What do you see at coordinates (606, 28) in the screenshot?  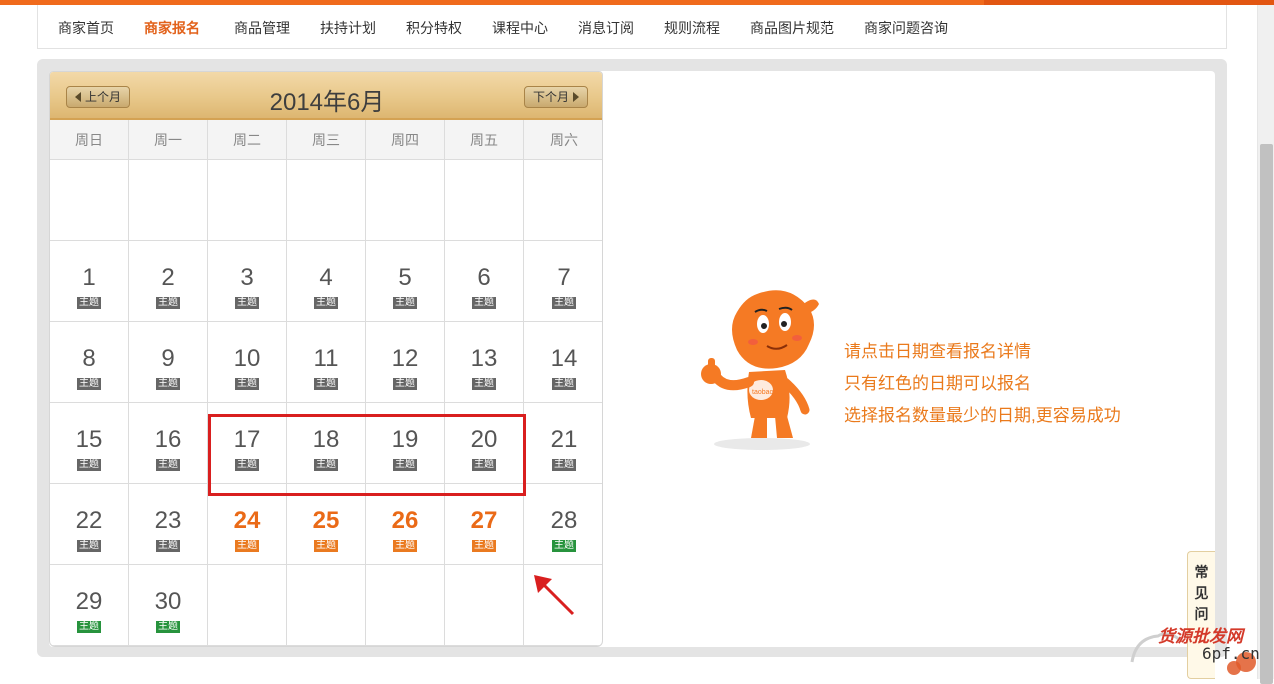 I see `nav-item-subscriptions: 消息订阅` at bounding box center [606, 28].